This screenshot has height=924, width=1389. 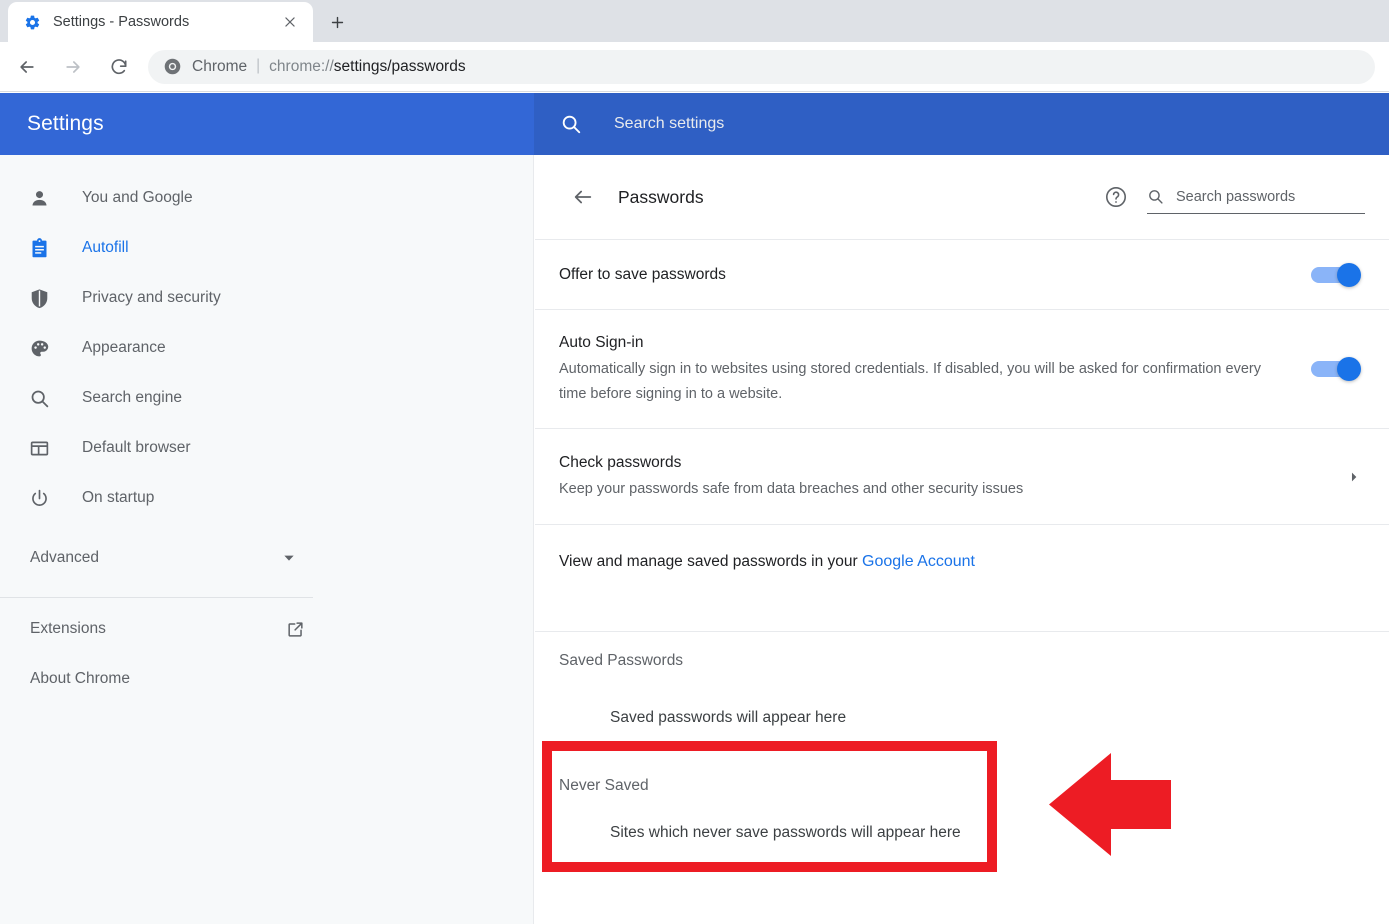 What do you see at coordinates (962, 197) in the screenshot?
I see `passwords-page-header: Passwords Search passwords` at bounding box center [962, 197].